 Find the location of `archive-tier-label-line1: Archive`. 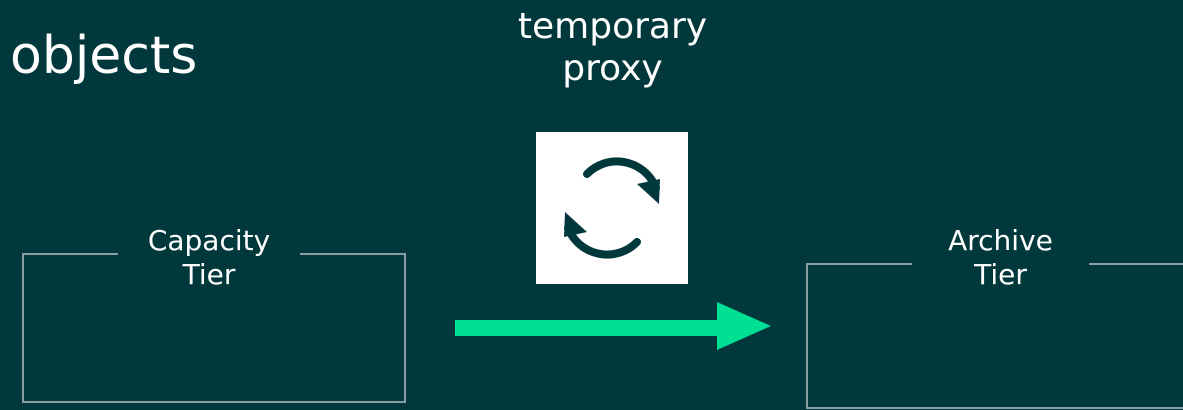

archive-tier-label-line1: Archive is located at coordinates (1000, 240).